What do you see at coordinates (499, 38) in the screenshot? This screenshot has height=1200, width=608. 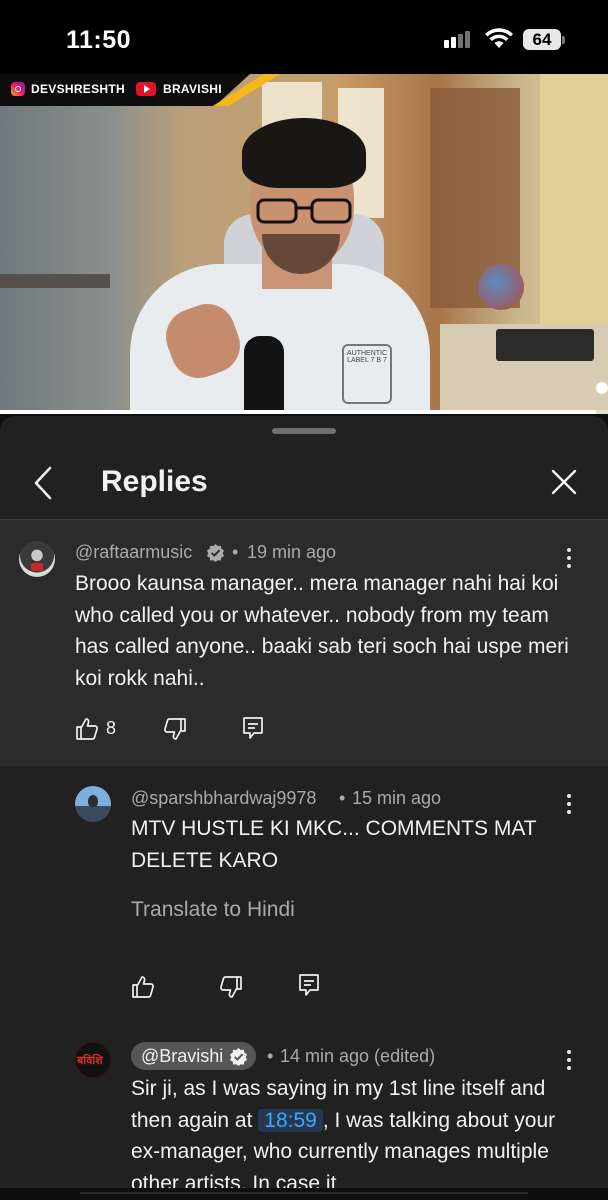 I see `wifi-icon` at bounding box center [499, 38].